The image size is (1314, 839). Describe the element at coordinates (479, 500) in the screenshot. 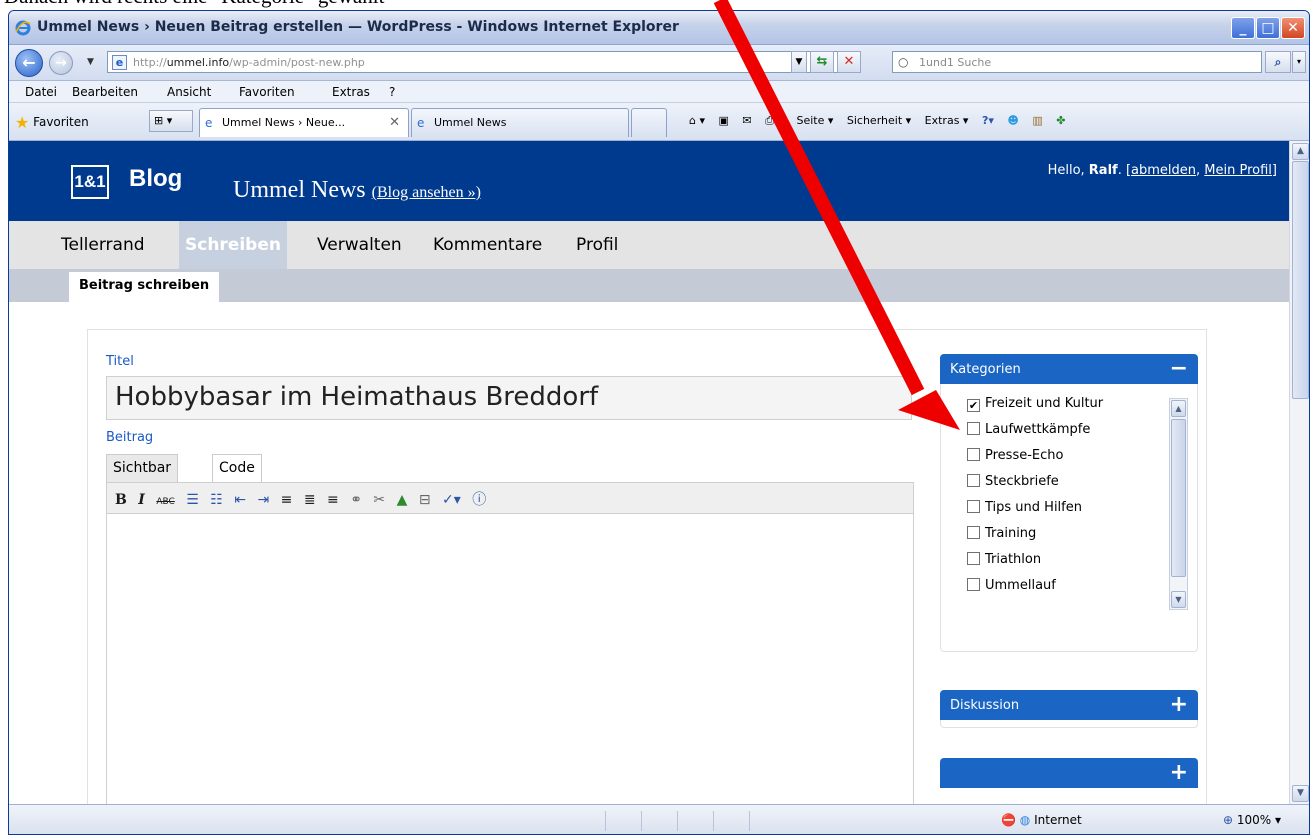

I see `help-editor-icon: ⓘ` at that location.